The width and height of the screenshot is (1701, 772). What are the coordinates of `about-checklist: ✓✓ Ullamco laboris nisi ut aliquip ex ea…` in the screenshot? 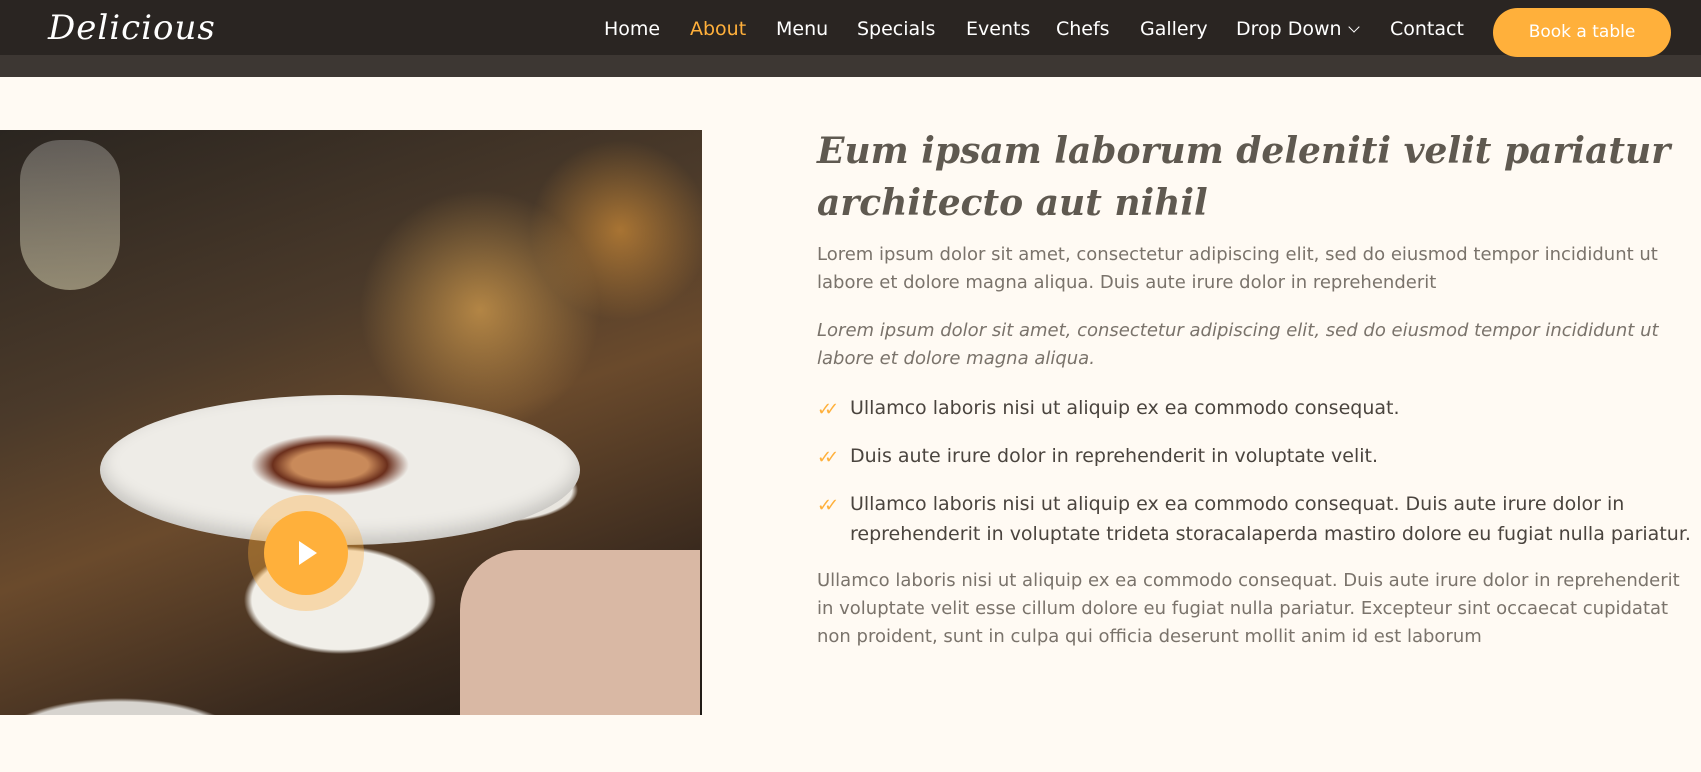 It's located at (1257, 471).